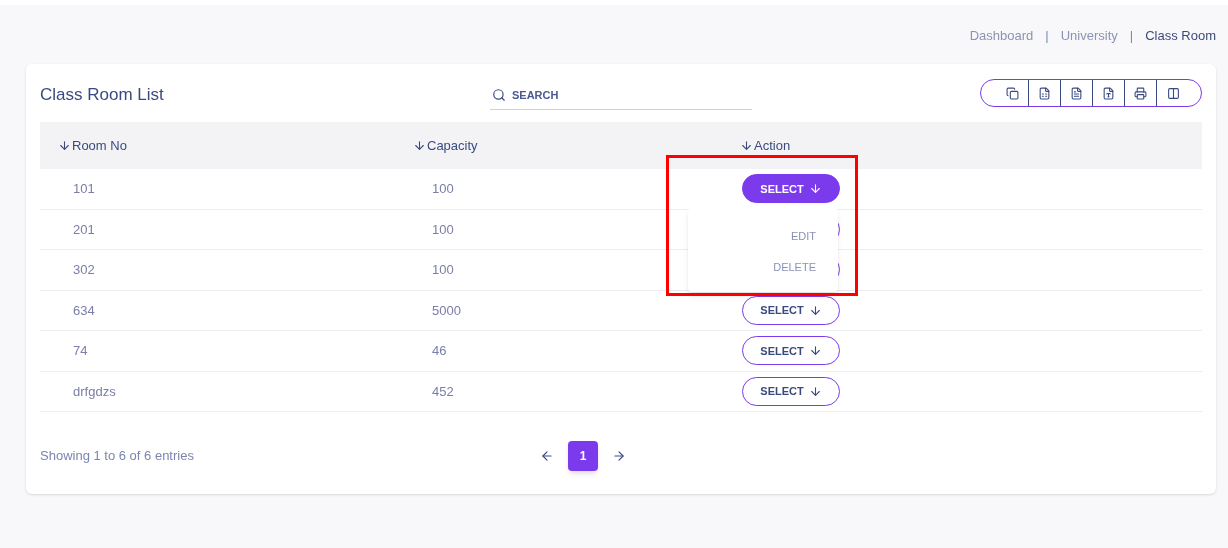 Image resolution: width=1228 pixels, height=548 pixels. I want to click on column-title: Room No, so click(99, 145).